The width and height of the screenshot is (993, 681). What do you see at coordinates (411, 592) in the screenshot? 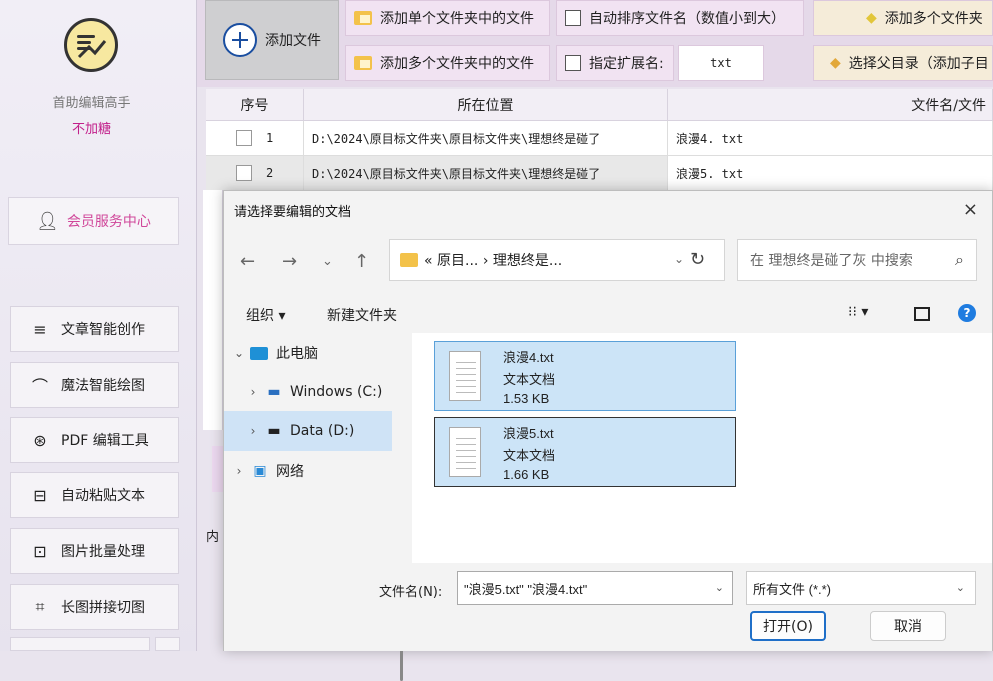
I see `filename-label: 文件名(N):` at bounding box center [411, 592].